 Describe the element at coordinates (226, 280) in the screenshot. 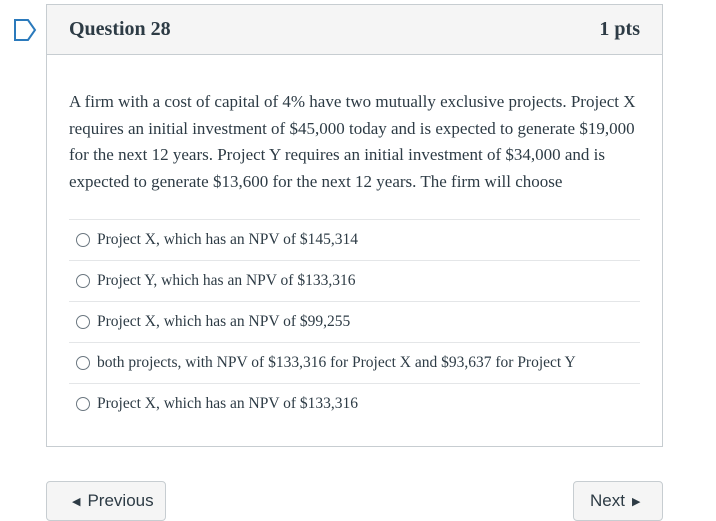

I see `answer-label: Project Y, which has an NPV of $133,316` at that location.